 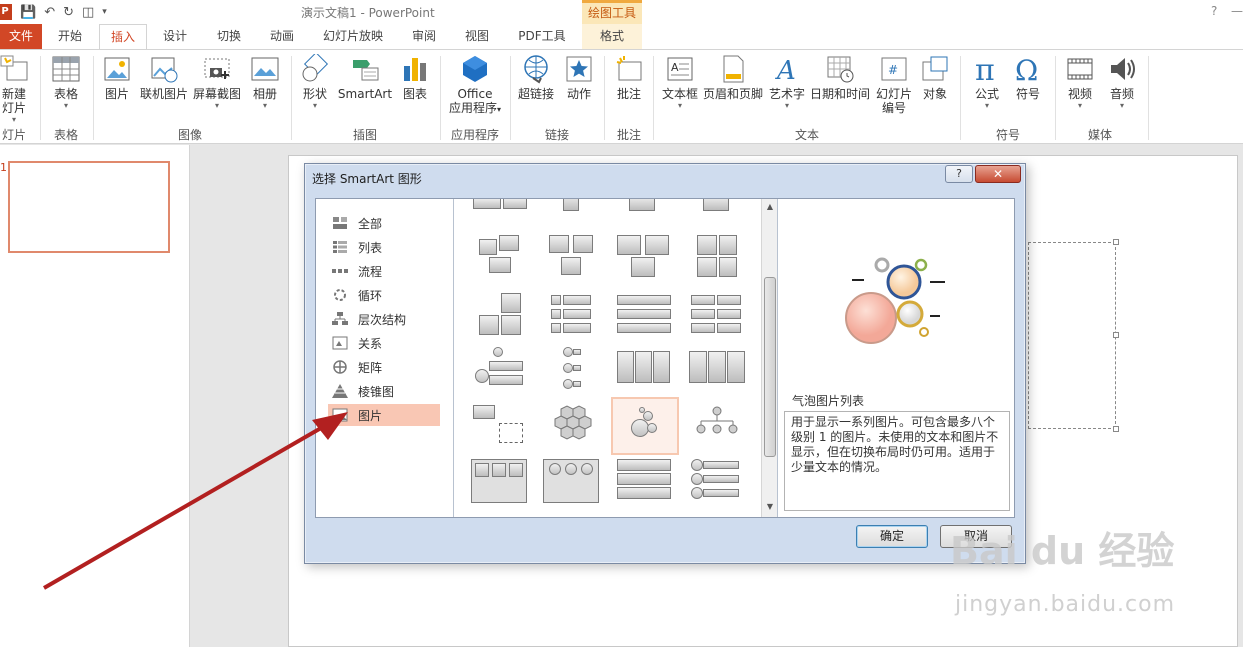 What do you see at coordinates (95, 396) in the screenshot?
I see `slide-thumbnail-pane: 1` at bounding box center [95, 396].